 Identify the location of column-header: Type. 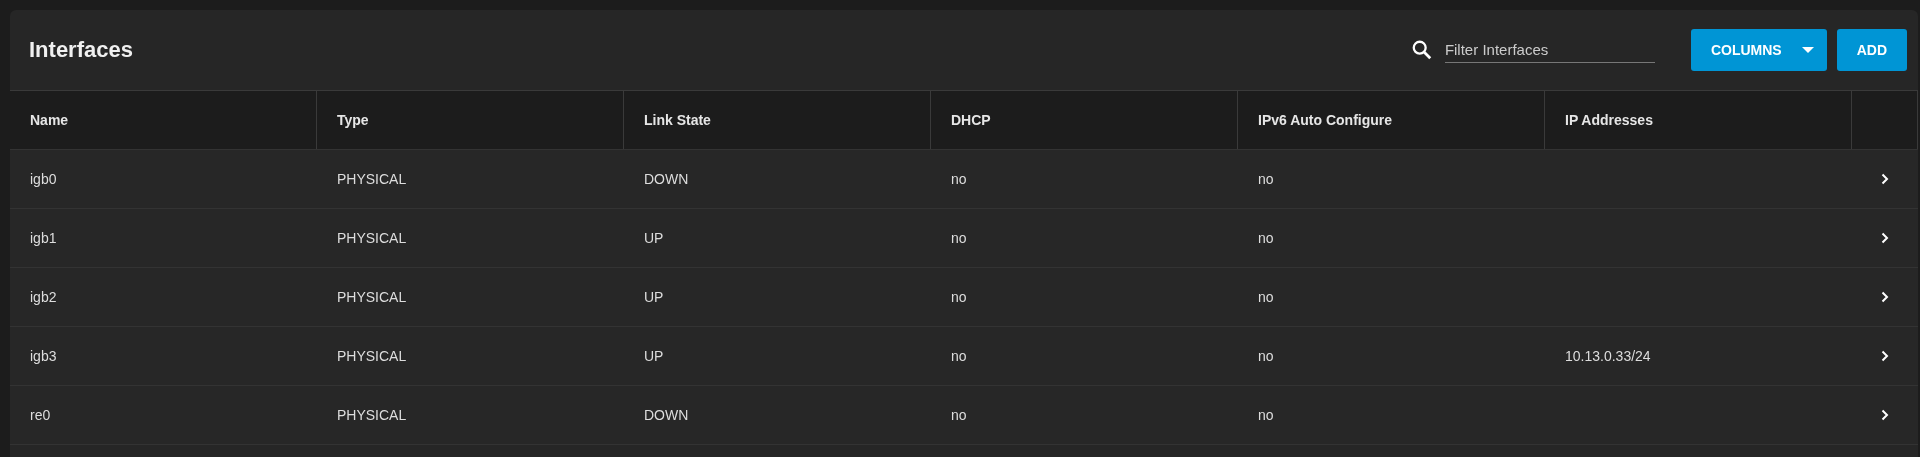
(353, 120).